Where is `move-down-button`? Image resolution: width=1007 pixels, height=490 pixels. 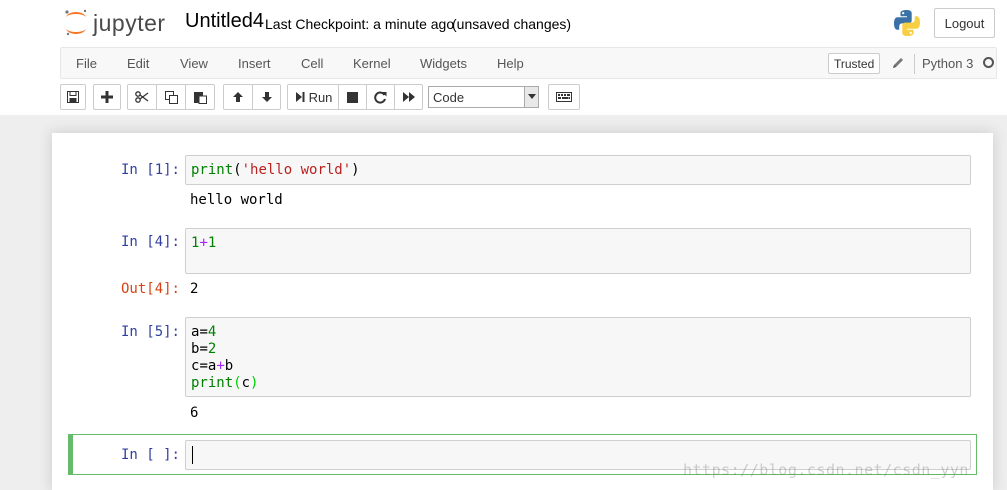
move-down-button is located at coordinates (266, 97).